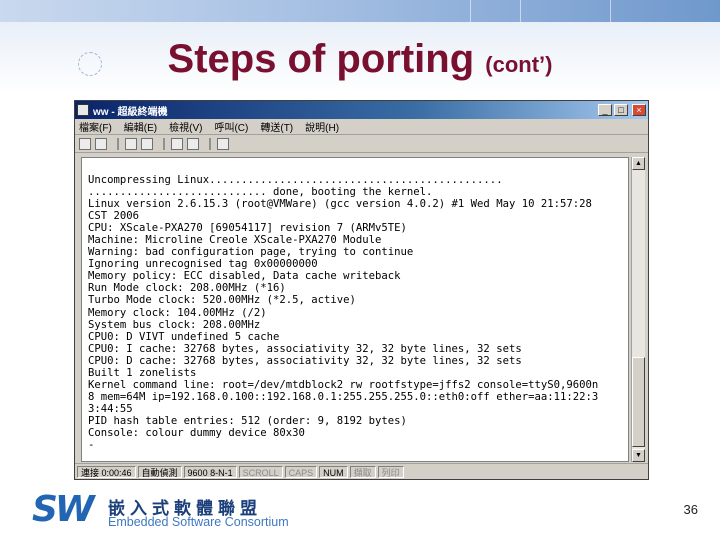 This screenshot has height=540, width=720. I want to click on status-capture: 擷取, so click(362, 471).